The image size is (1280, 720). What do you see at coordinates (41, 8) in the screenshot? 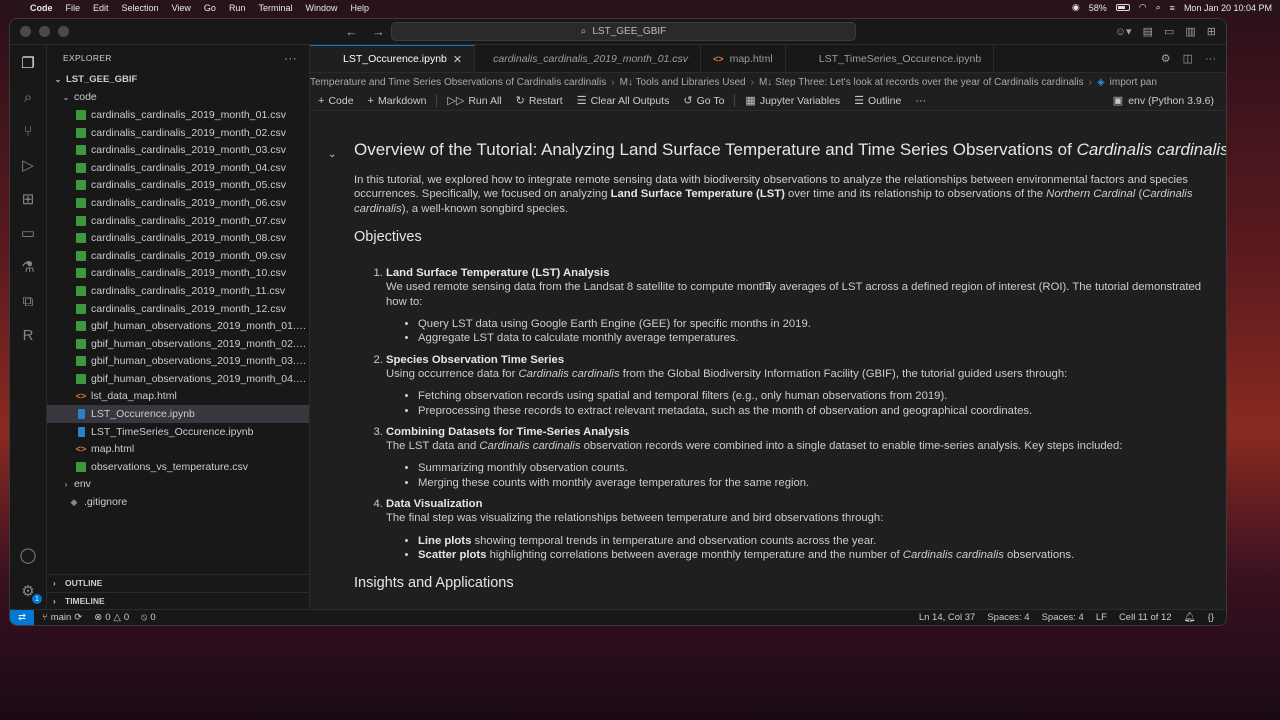
I see `menu-app: Code` at bounding box center [41, 8].